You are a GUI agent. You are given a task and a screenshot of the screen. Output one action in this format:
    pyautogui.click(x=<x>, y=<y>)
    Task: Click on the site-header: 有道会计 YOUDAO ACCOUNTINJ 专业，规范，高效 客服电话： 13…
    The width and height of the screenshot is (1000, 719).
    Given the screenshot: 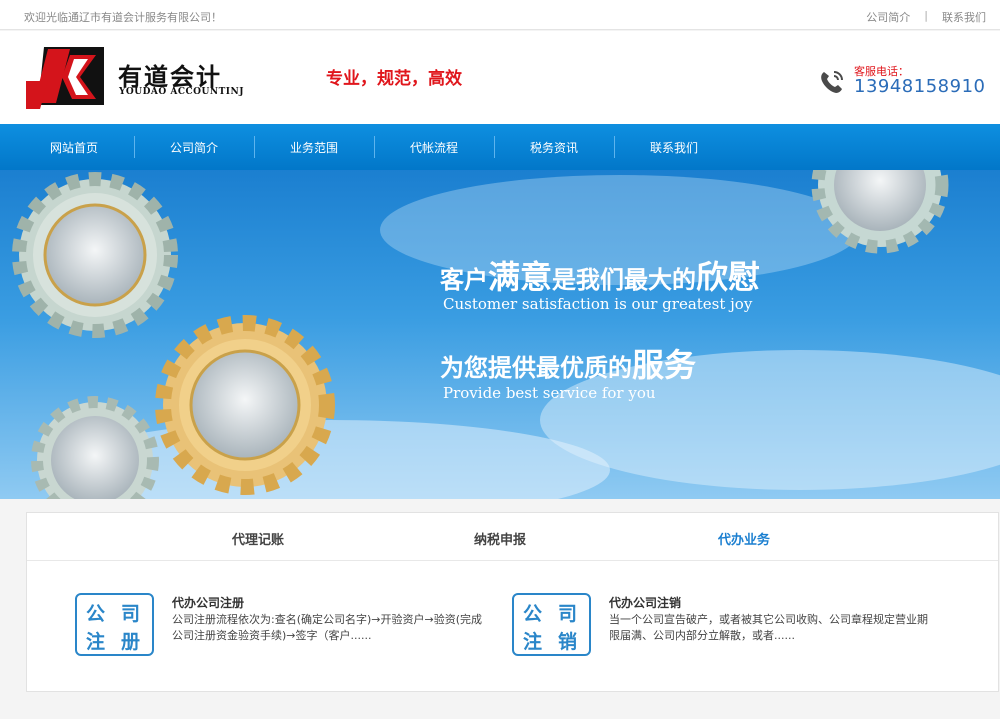 What is the action you would take?
    pyautogui.click(x=500, y=77)
    